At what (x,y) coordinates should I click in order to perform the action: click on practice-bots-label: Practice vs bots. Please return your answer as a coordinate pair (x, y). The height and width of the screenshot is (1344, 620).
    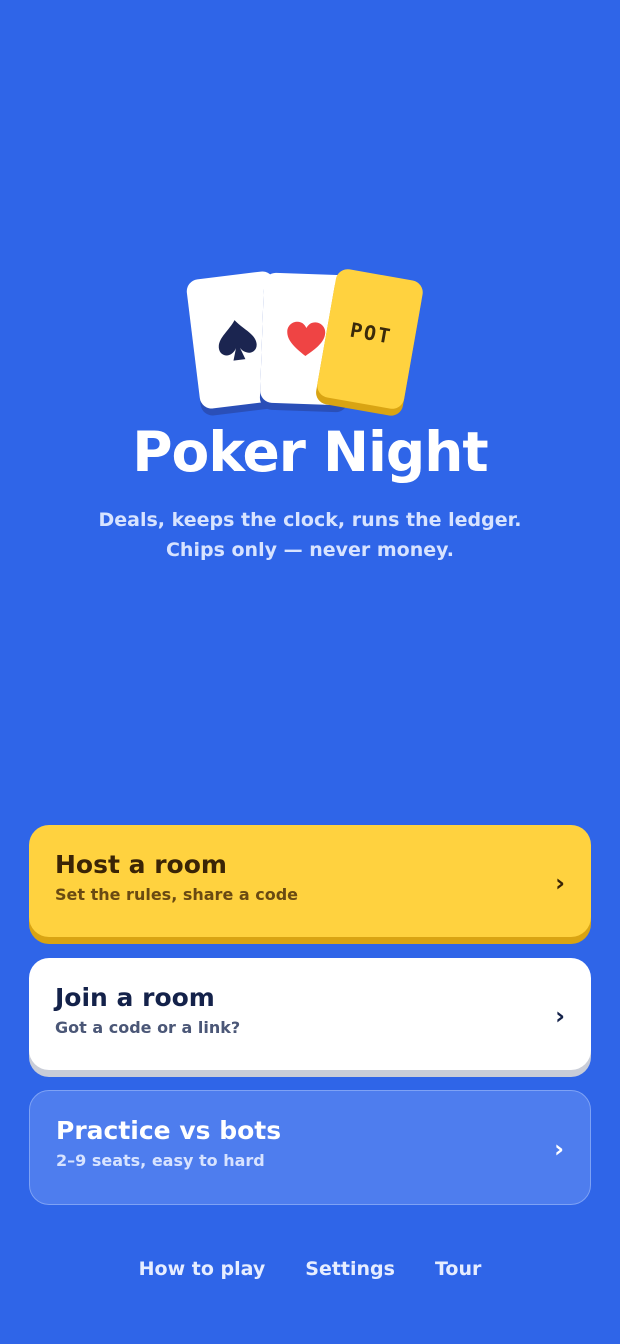
    Looking at the image, I should click on (169, 1130).